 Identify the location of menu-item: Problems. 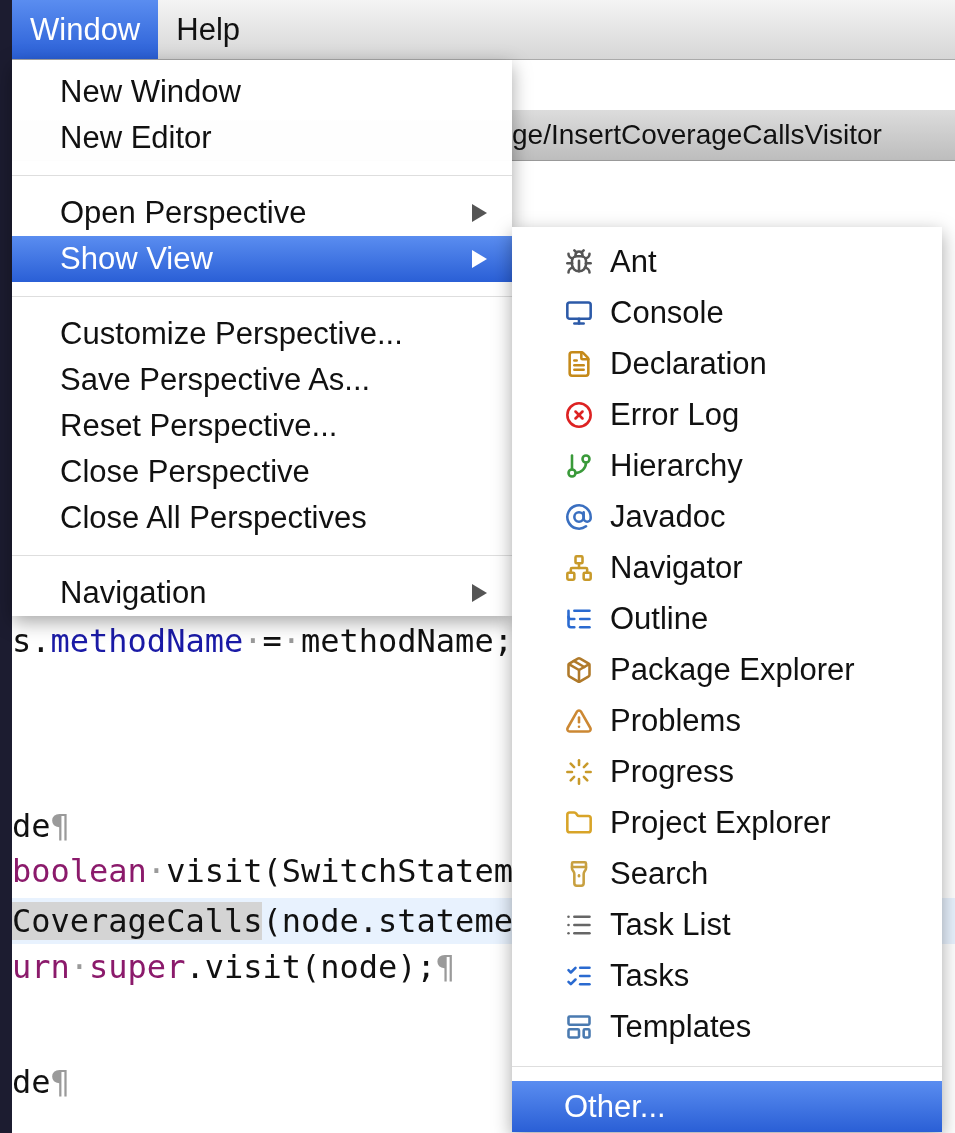
(727, 720).